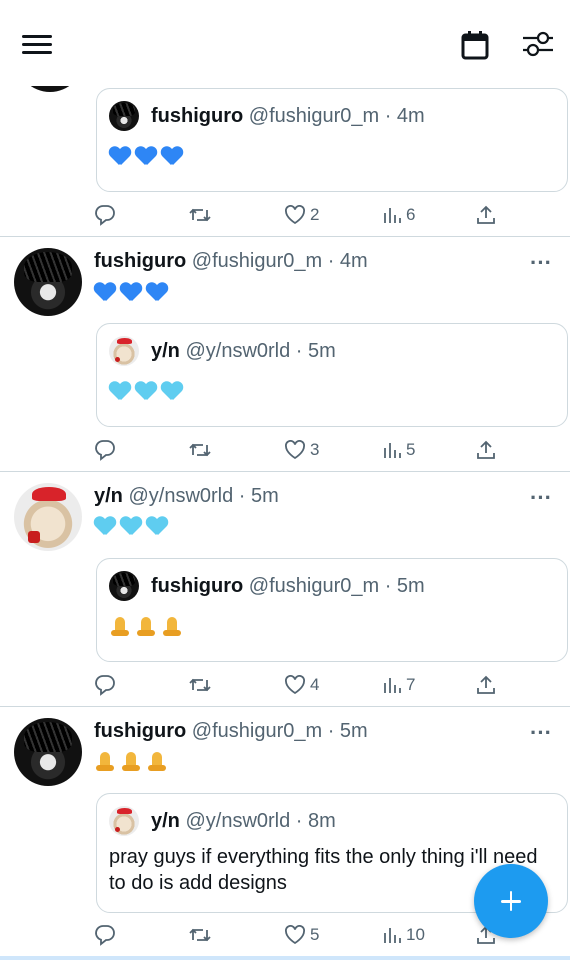 This screenshot has height=960, width=570. I want to click on like-button: 5, so click(301, 935).